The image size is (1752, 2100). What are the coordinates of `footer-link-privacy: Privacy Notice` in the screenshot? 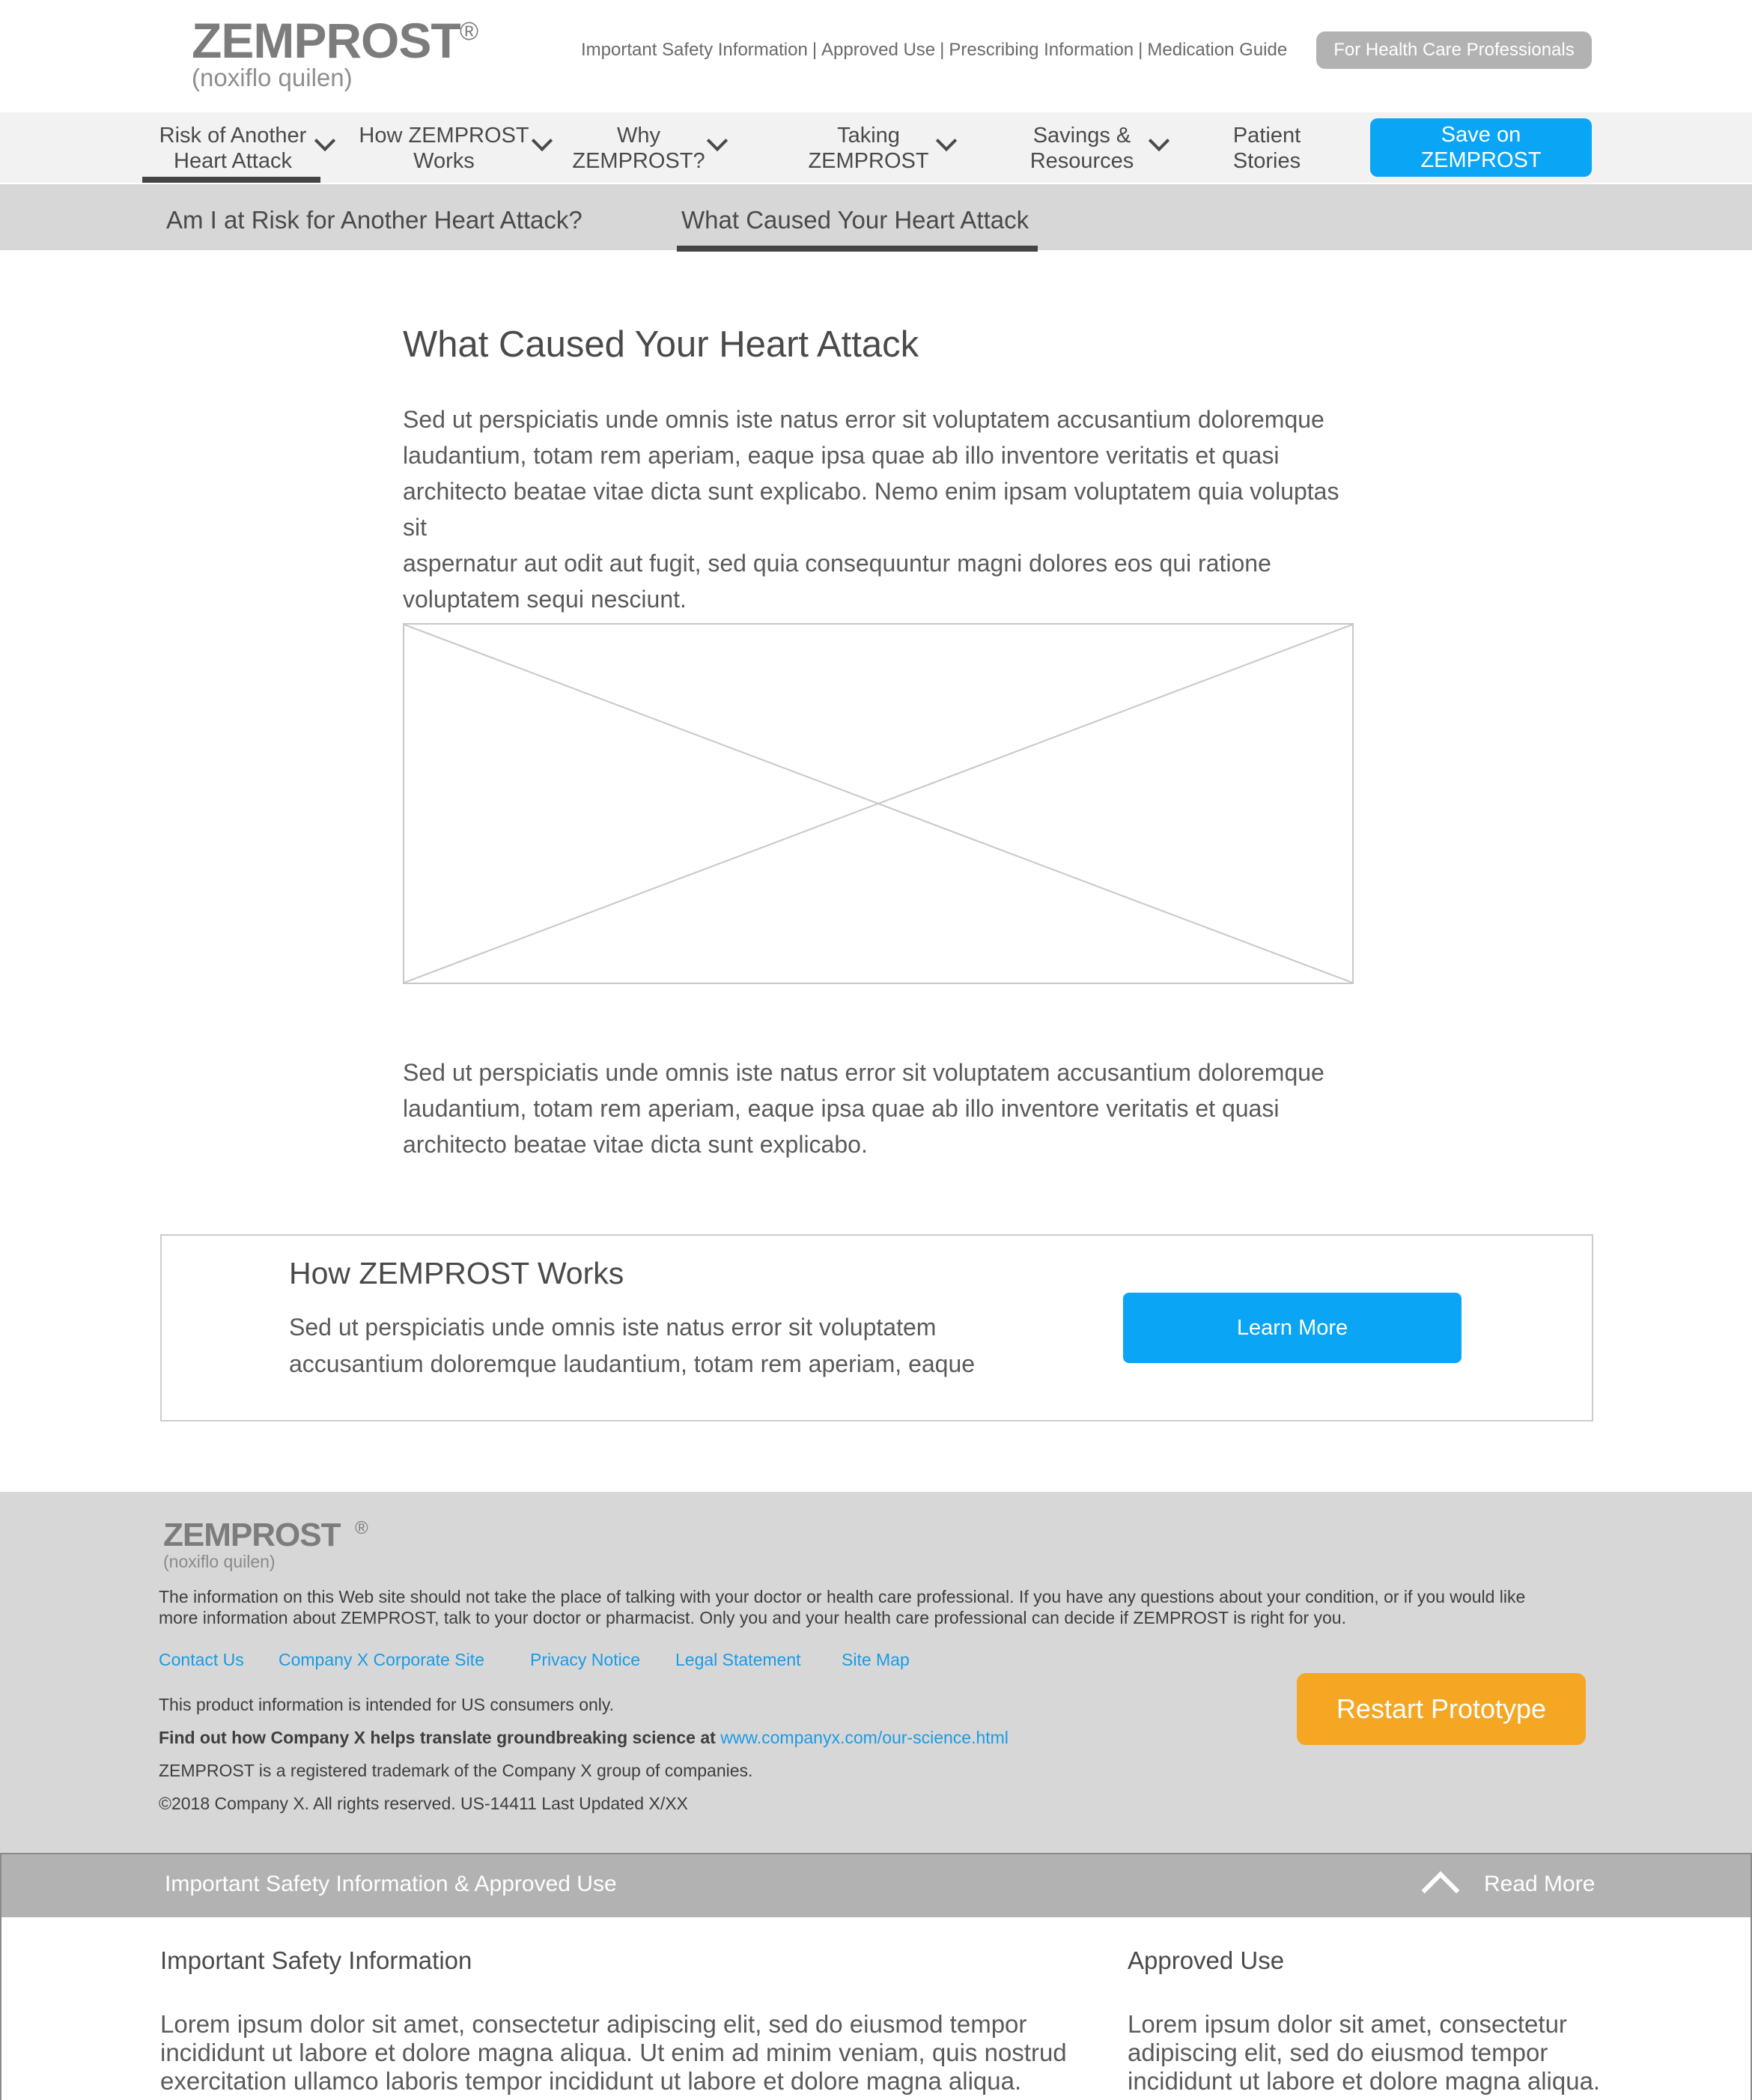 It's located at (585, 1660).